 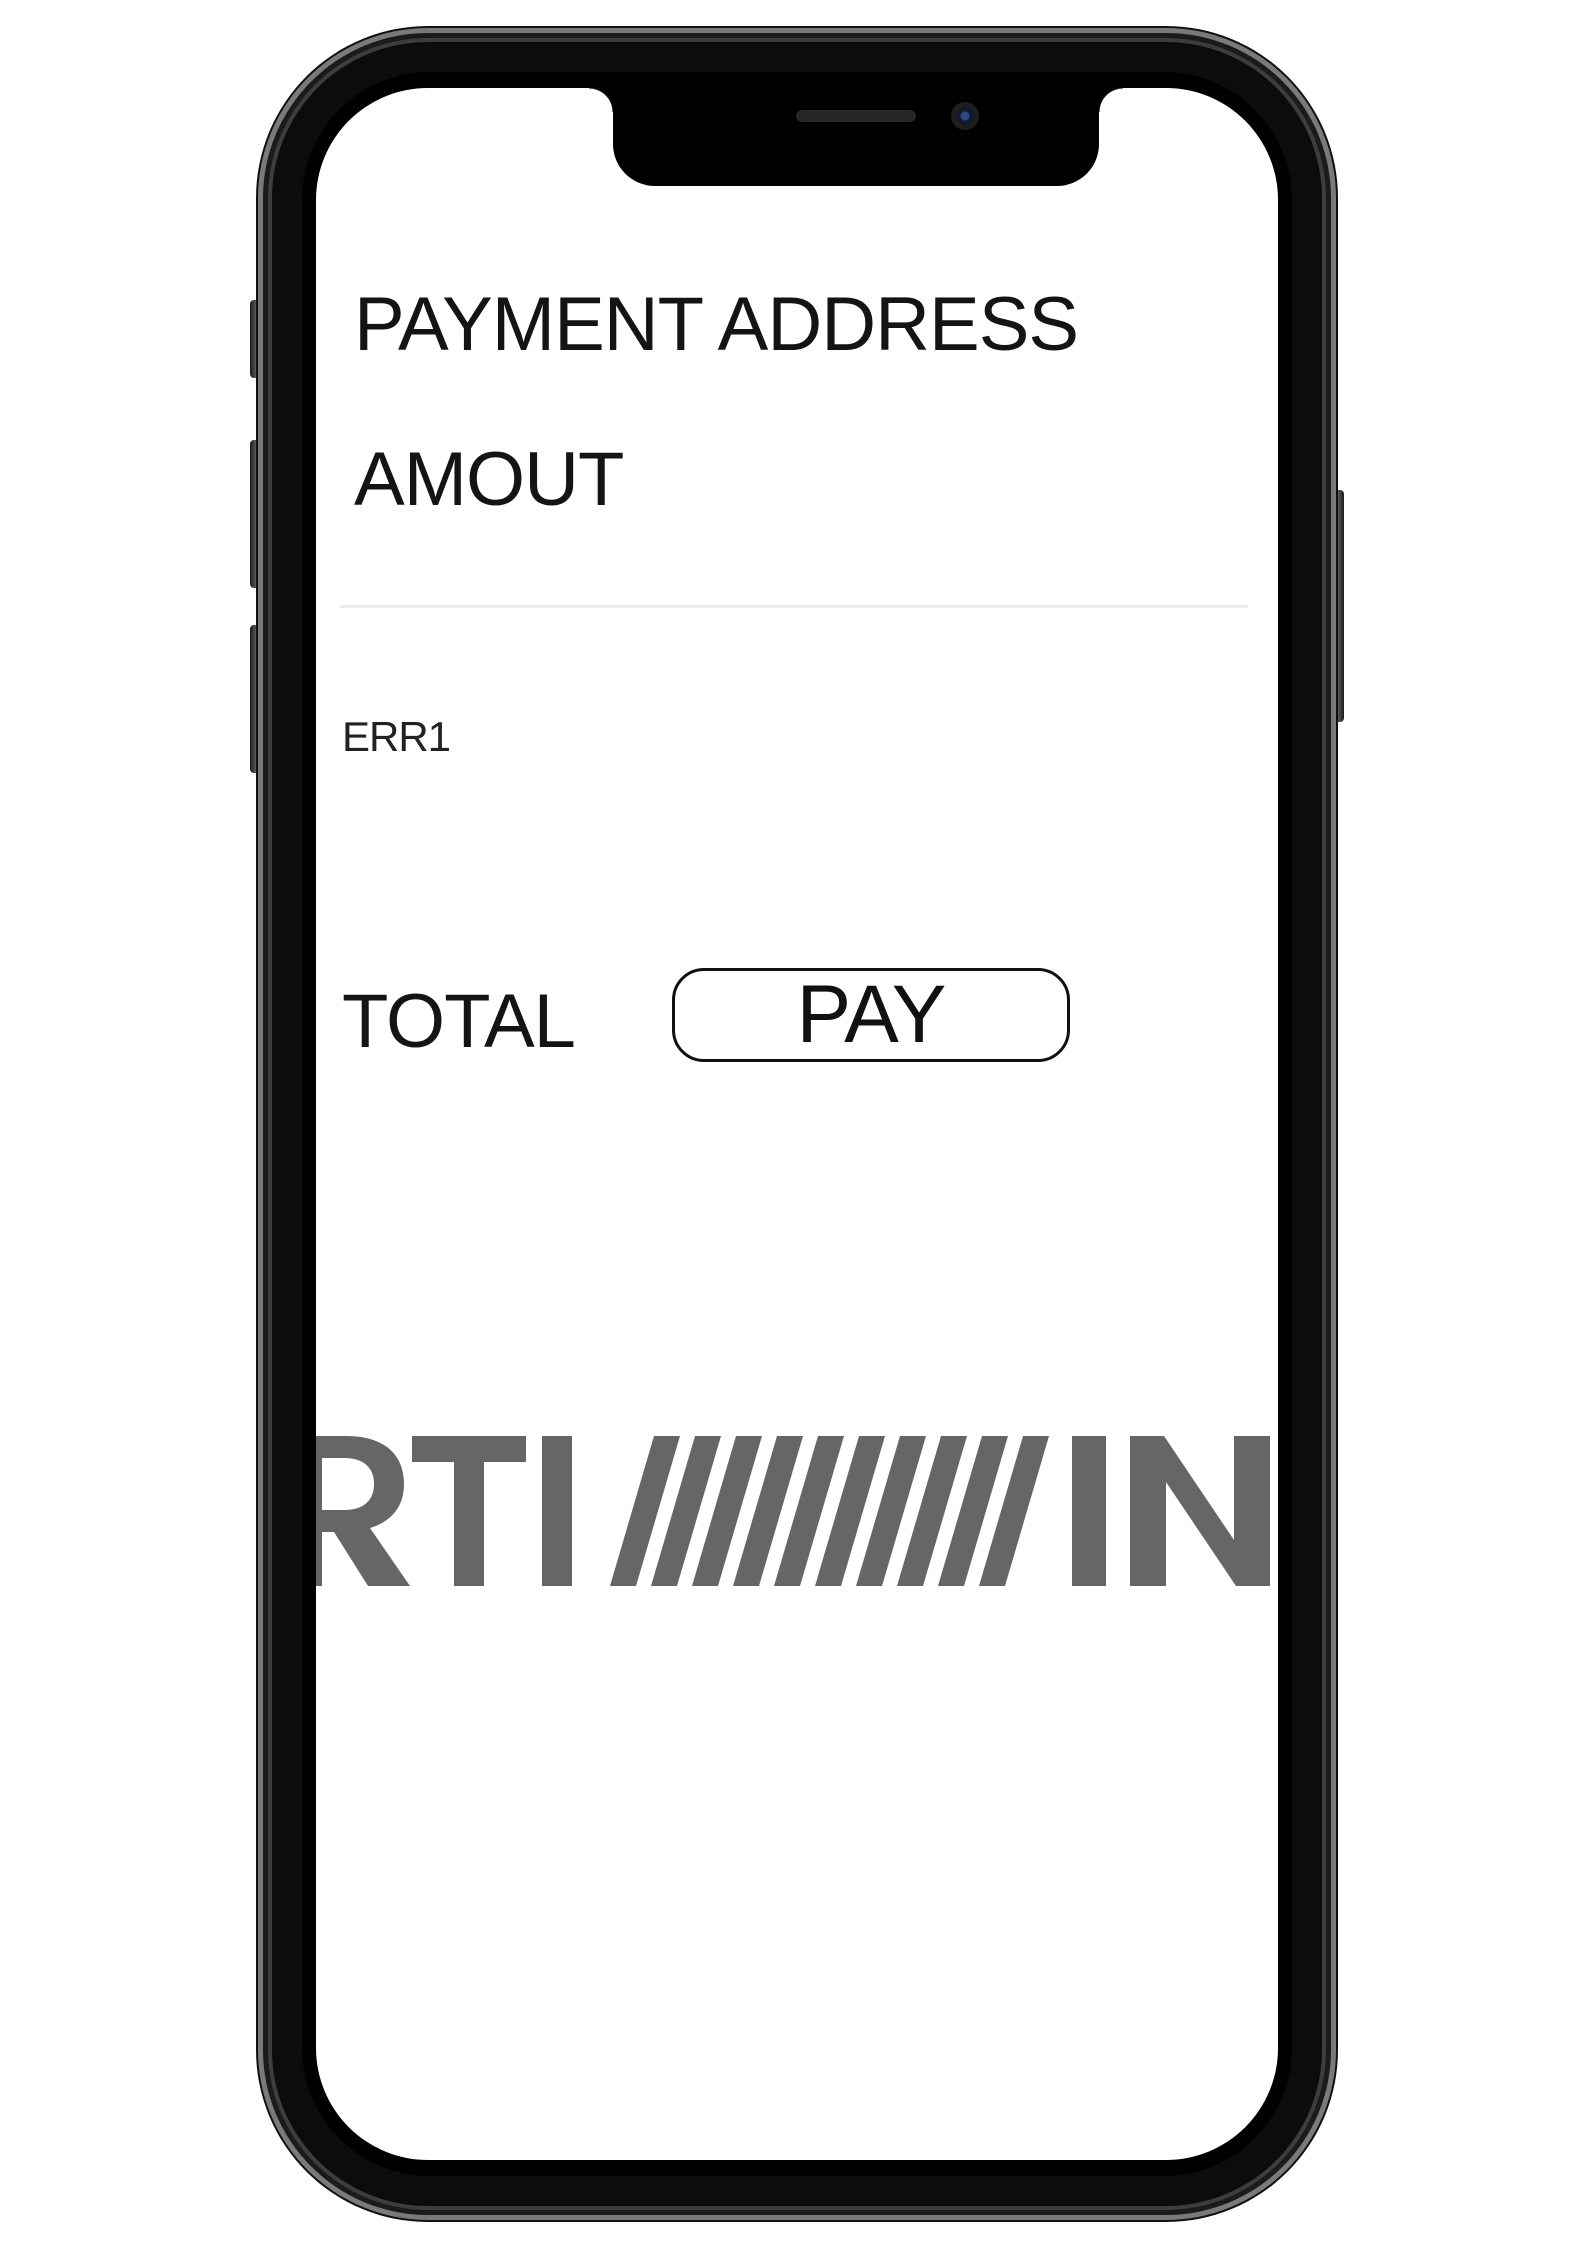 What do you see at coordinates (856, 116) in the screenshot?
I see `speaker-grille` at bounding box center [856, 116].